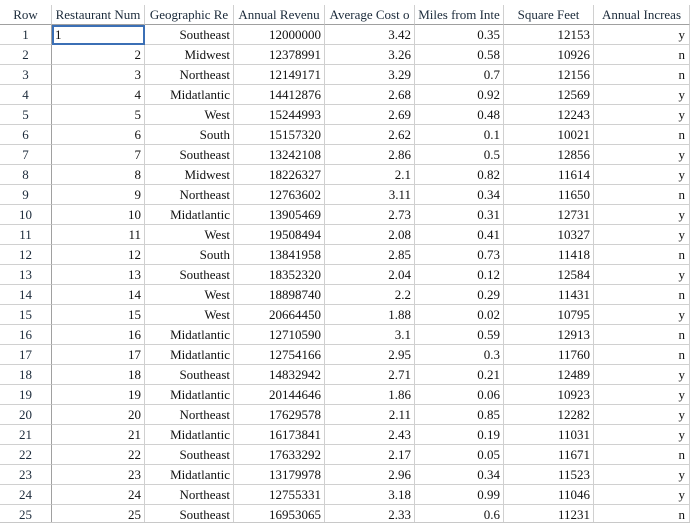  Describe the element at coordinates (459, 75) in the screenshot. I see `miles-cell: 0.7` at that location.